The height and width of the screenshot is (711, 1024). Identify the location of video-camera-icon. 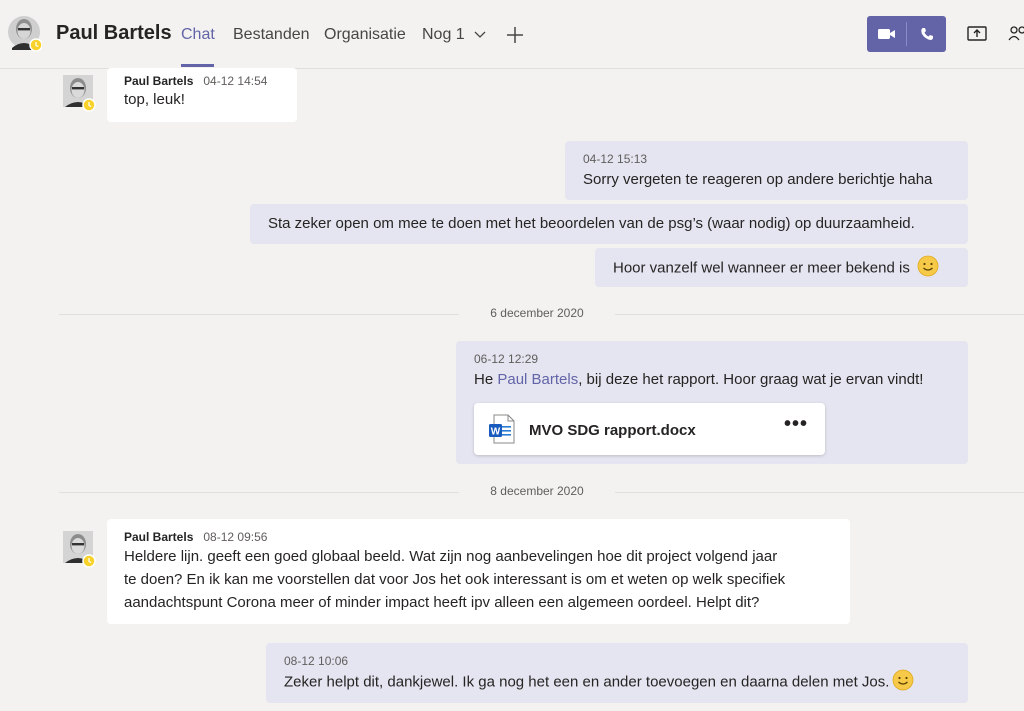
(886, 34).